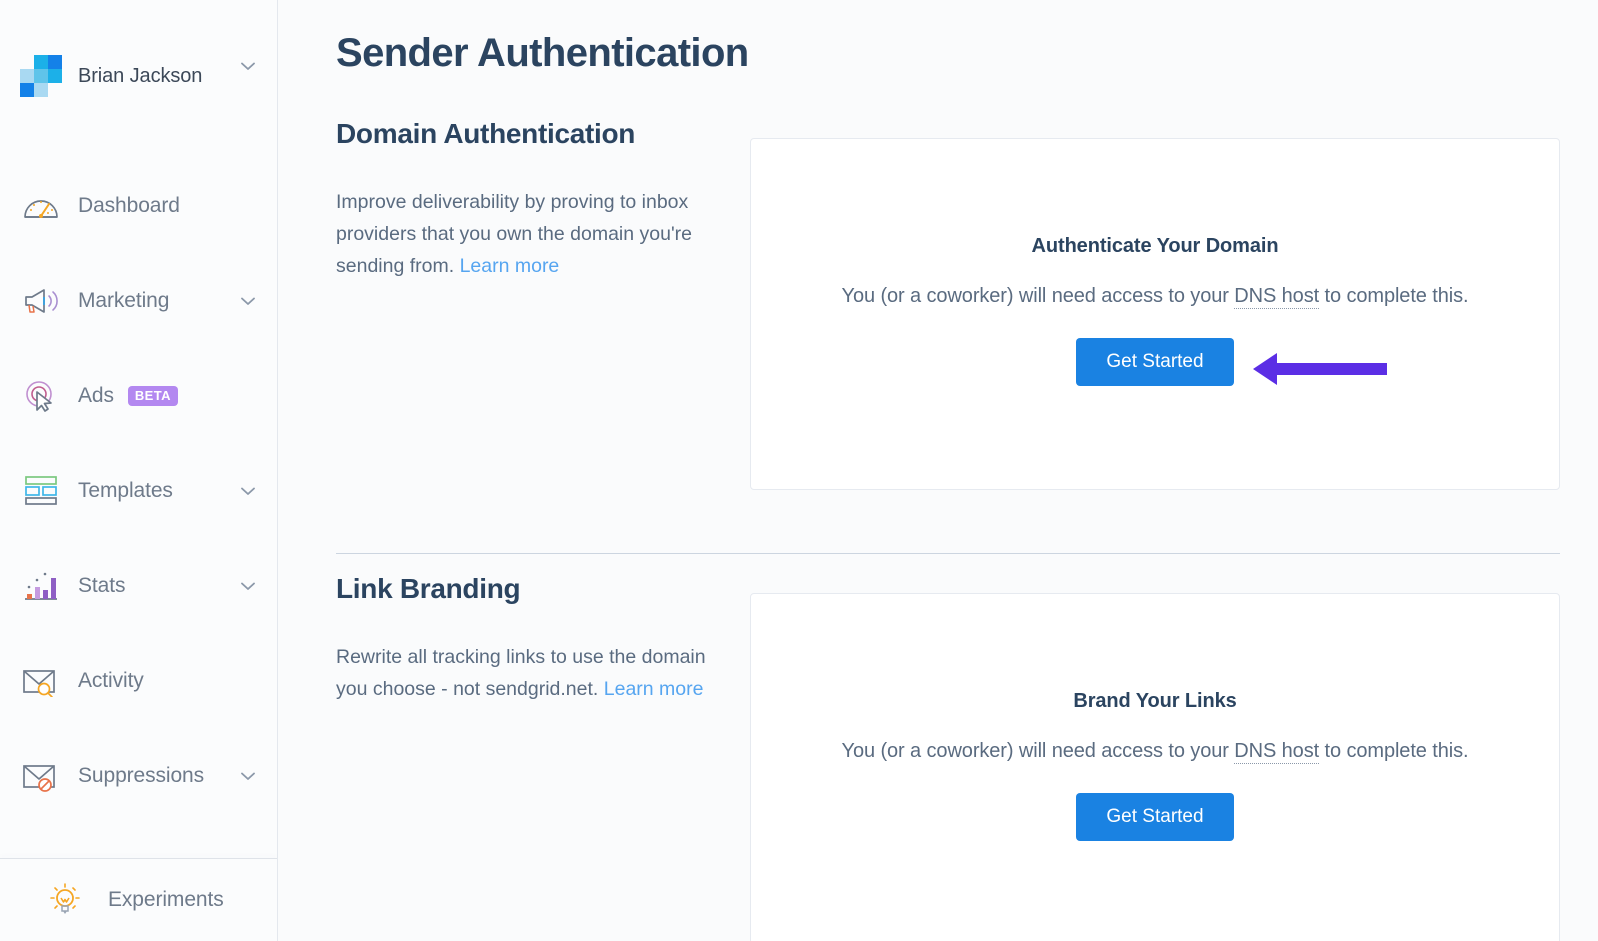 The image size is (1598, 941). Describe the element at coordinates (1155, 246) in the screenshot. I see `card-title: Authenticate Your Domain` at that location.